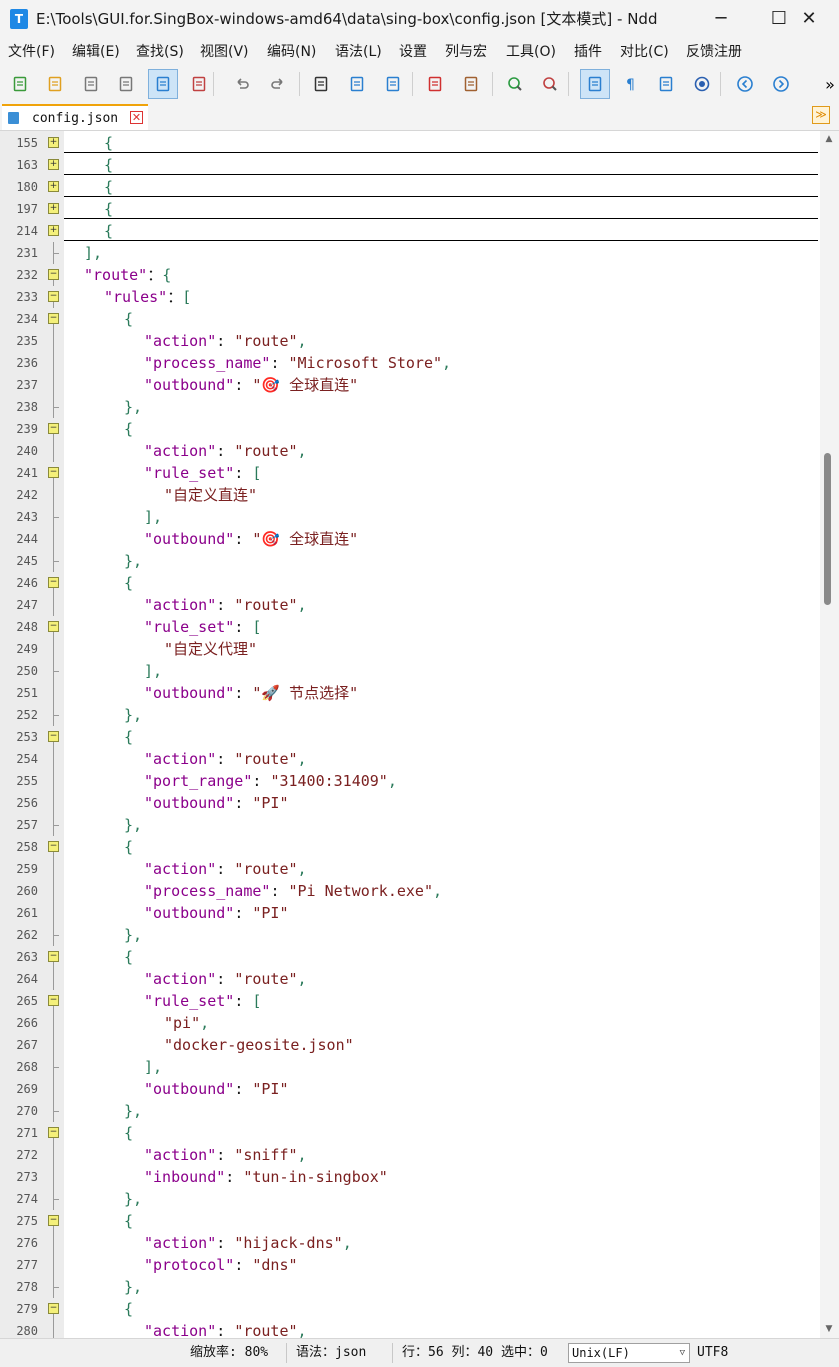  What do you see at coordinates (136, 117) in the screenshot?
I see `tab-close-button: ✕` at bounding box center [136, 117].